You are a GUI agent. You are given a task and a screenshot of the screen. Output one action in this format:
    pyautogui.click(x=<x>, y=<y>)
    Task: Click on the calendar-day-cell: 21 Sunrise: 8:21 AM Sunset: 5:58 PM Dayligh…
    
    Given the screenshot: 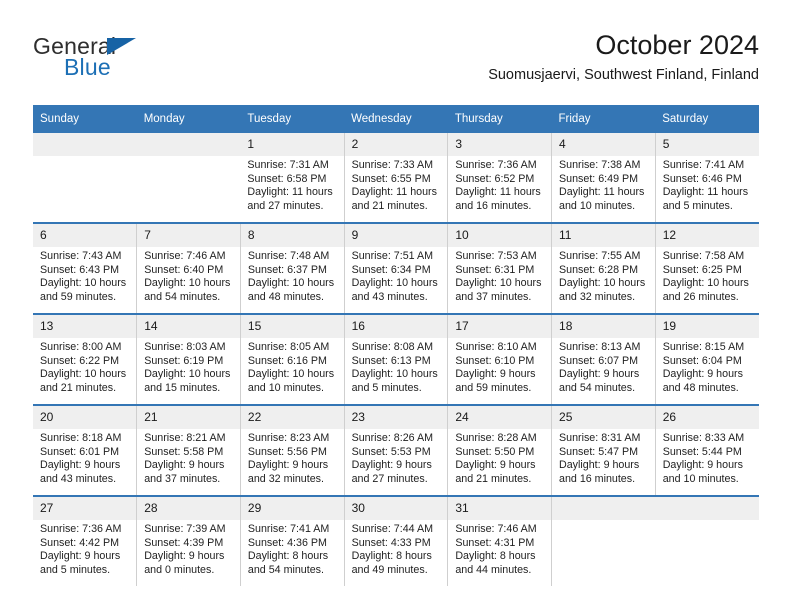 What is the action you would take?
    pyautogui.click(x=188, y=450)
    